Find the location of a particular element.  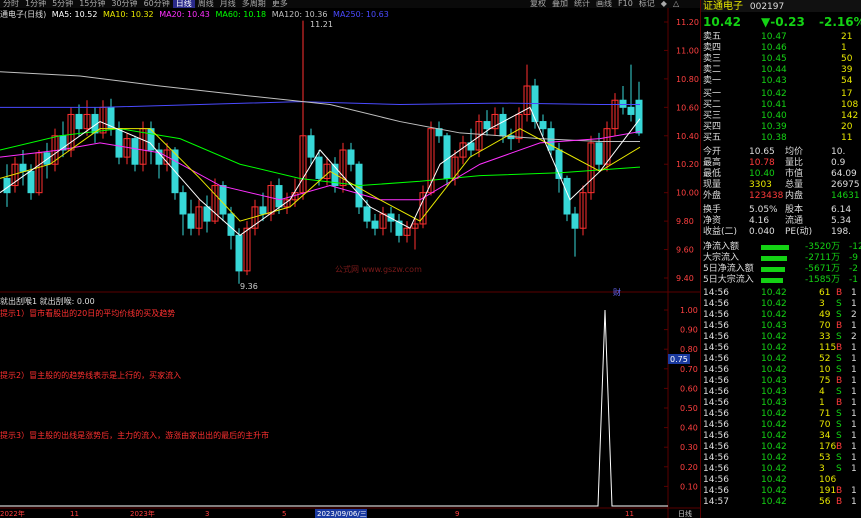

price-line: 10.42 ▼-0.23 -2.16% is located at coordinates (781, 22).